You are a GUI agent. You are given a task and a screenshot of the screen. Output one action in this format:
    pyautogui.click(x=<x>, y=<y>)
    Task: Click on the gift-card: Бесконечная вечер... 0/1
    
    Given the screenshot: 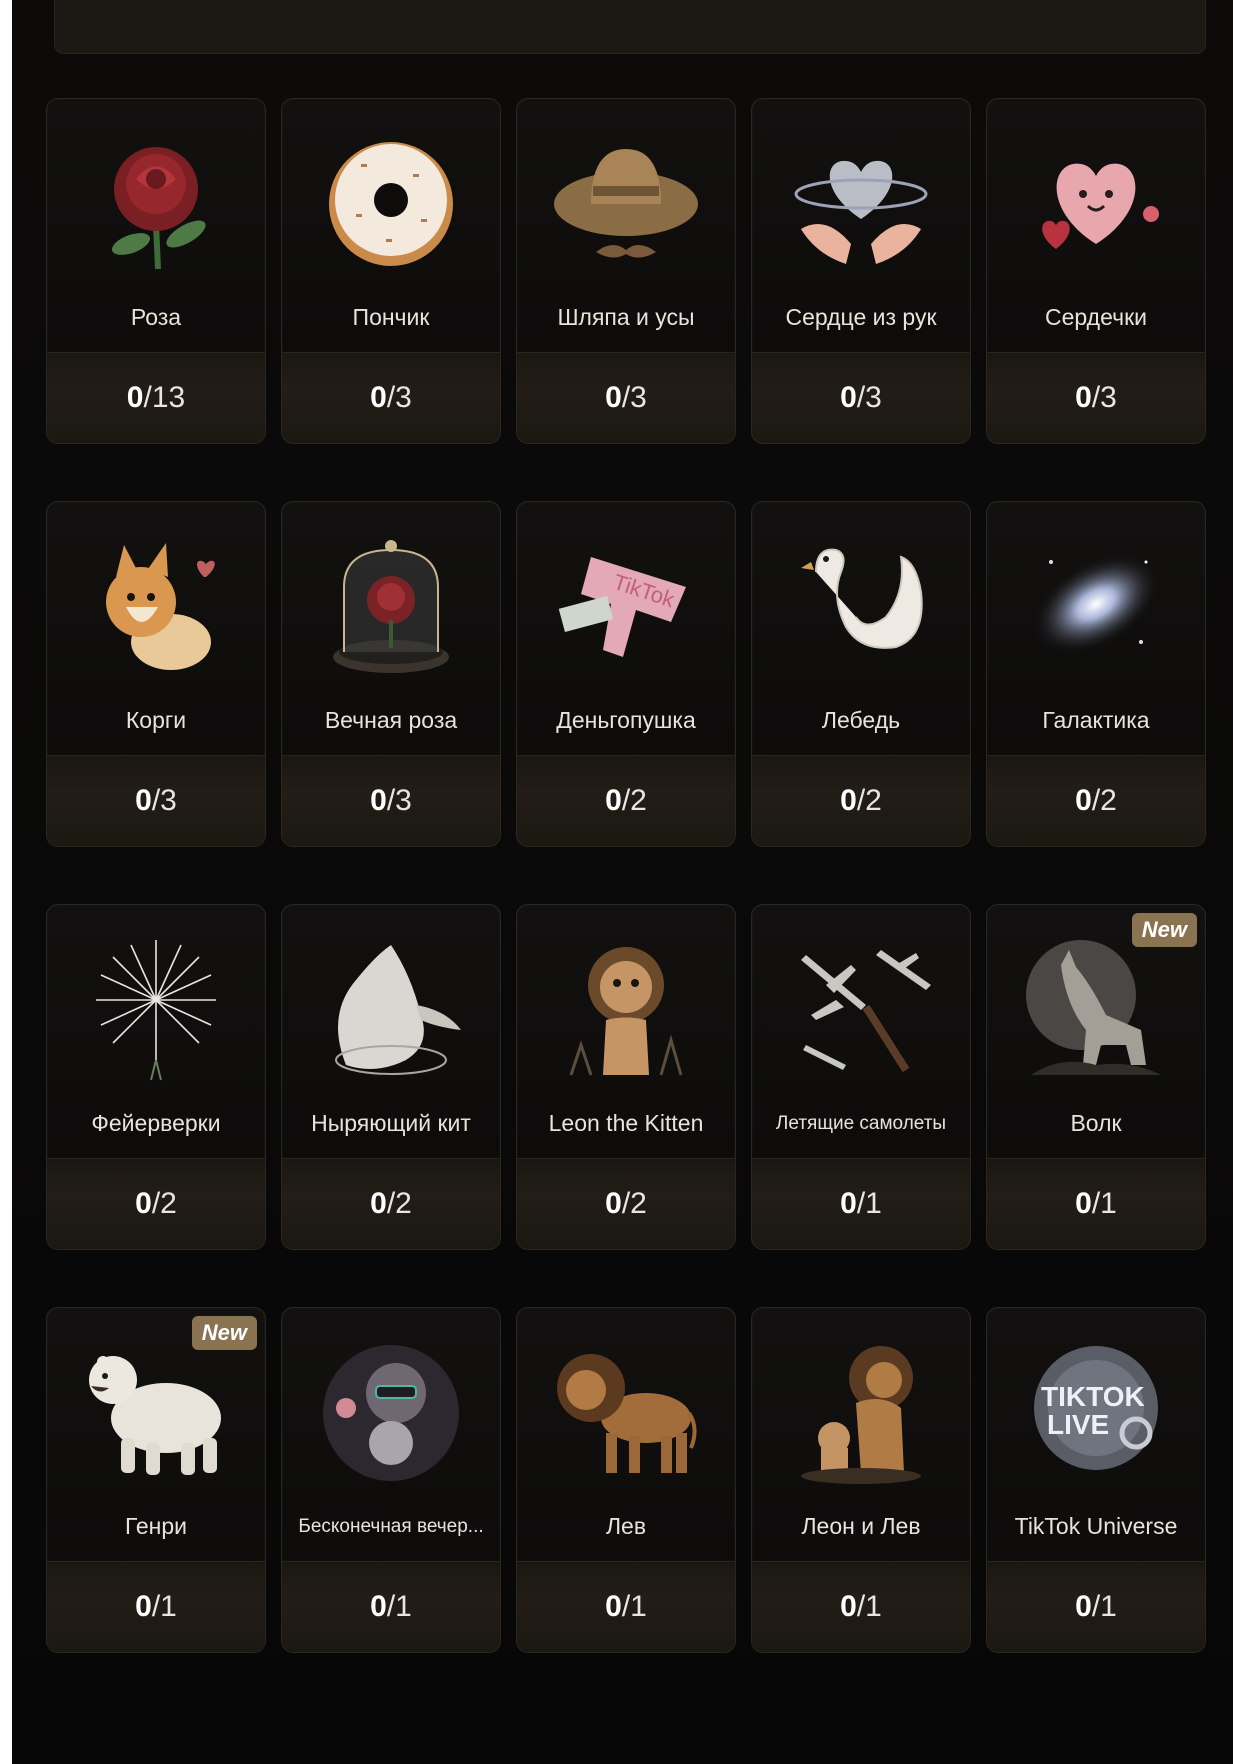 What is the action you would take?
    pyautogui.click(x=391, y=1480)
    